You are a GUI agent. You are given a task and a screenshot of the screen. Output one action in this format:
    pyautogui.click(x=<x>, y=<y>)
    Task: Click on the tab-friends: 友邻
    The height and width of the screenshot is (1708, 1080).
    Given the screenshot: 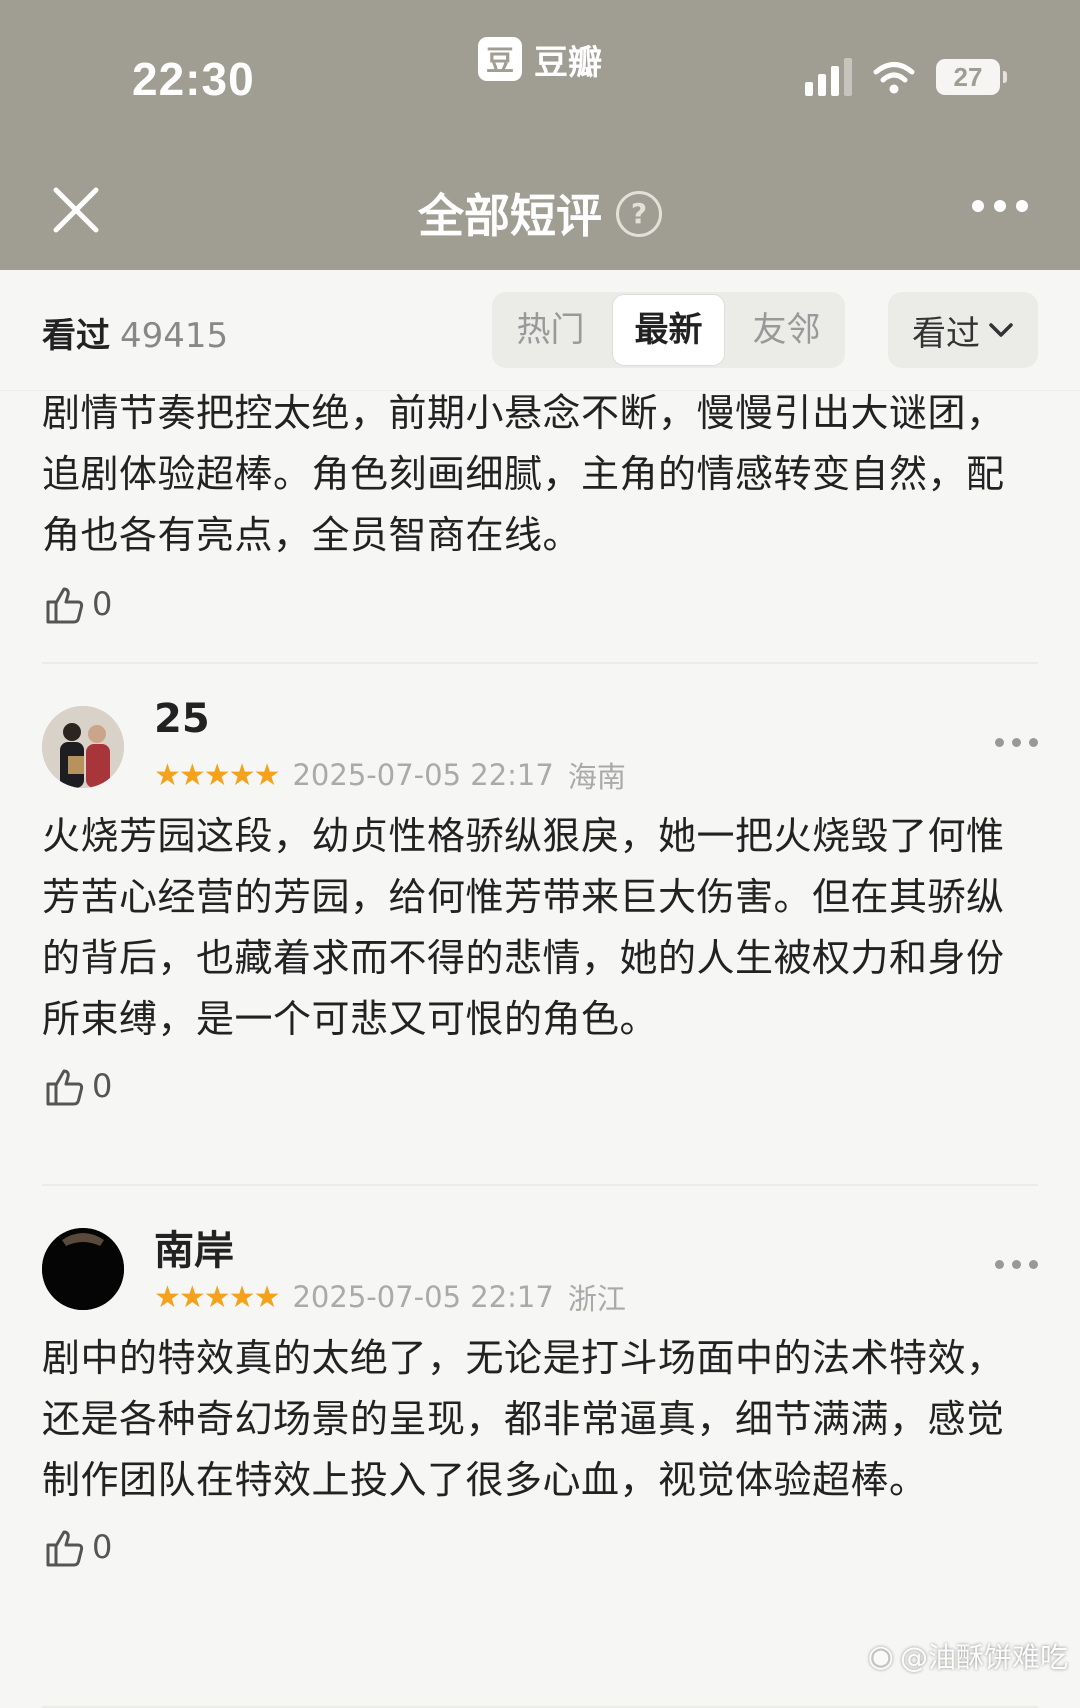 What is the action you would take?
    pyautogui.click(x=786, y=330)
    